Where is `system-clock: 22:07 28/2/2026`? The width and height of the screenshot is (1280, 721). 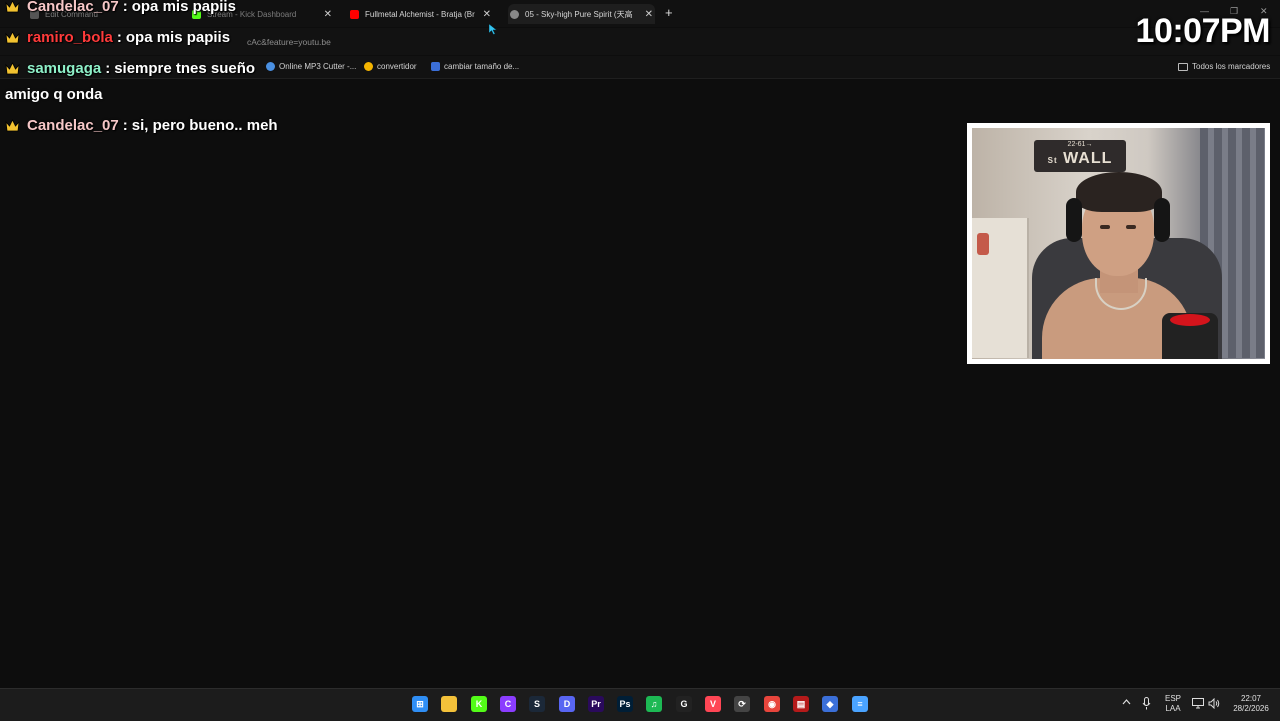
system-clock: 22:07 28/2/2026 is located at coordinates (1251, 704).